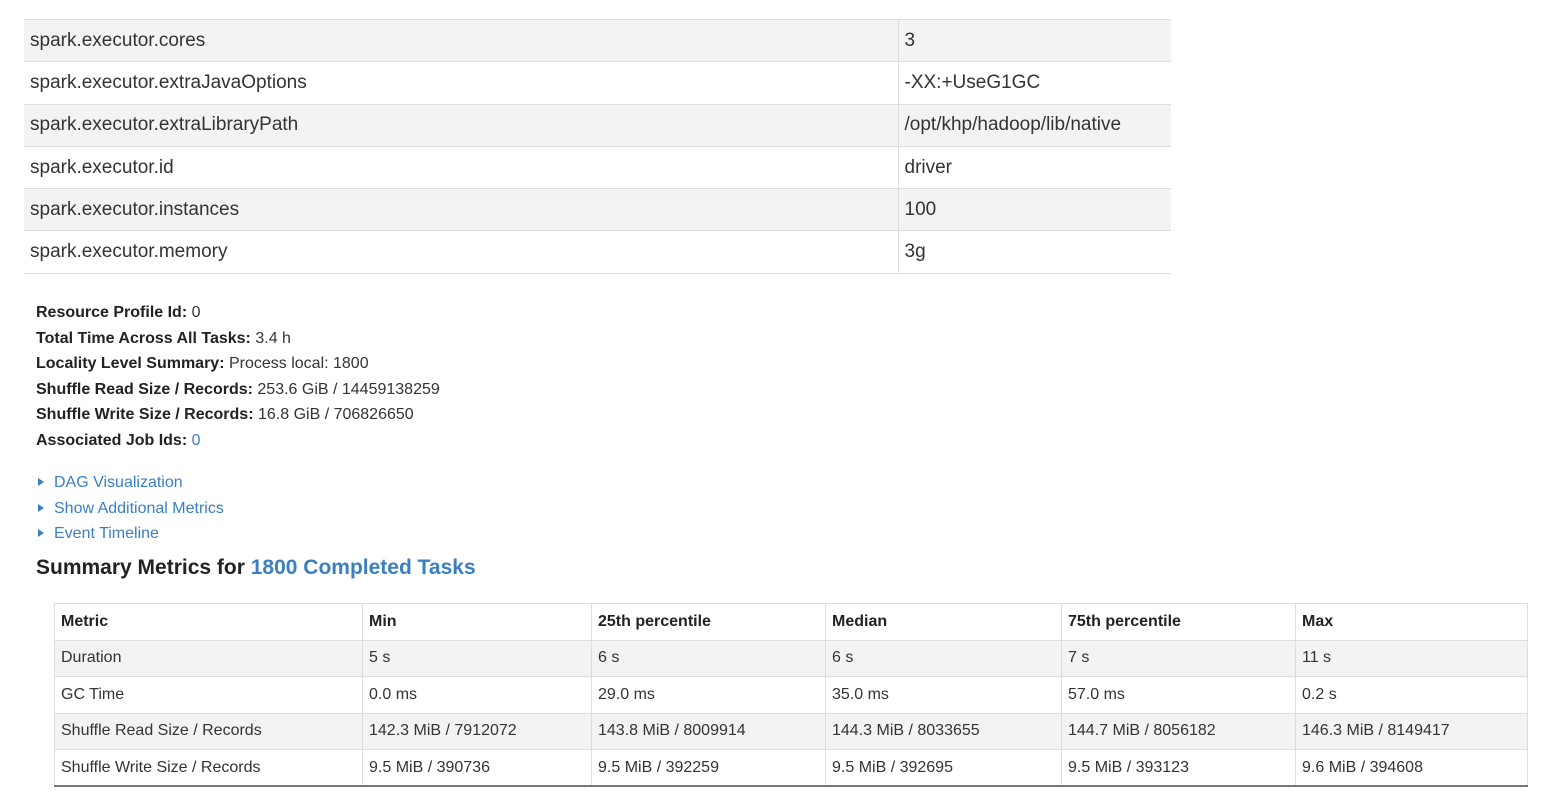 The height and width of the screenshot is (798, 1544). I want to click on dag-visualization-toggle: DAG Visualization, so click(130, 483).